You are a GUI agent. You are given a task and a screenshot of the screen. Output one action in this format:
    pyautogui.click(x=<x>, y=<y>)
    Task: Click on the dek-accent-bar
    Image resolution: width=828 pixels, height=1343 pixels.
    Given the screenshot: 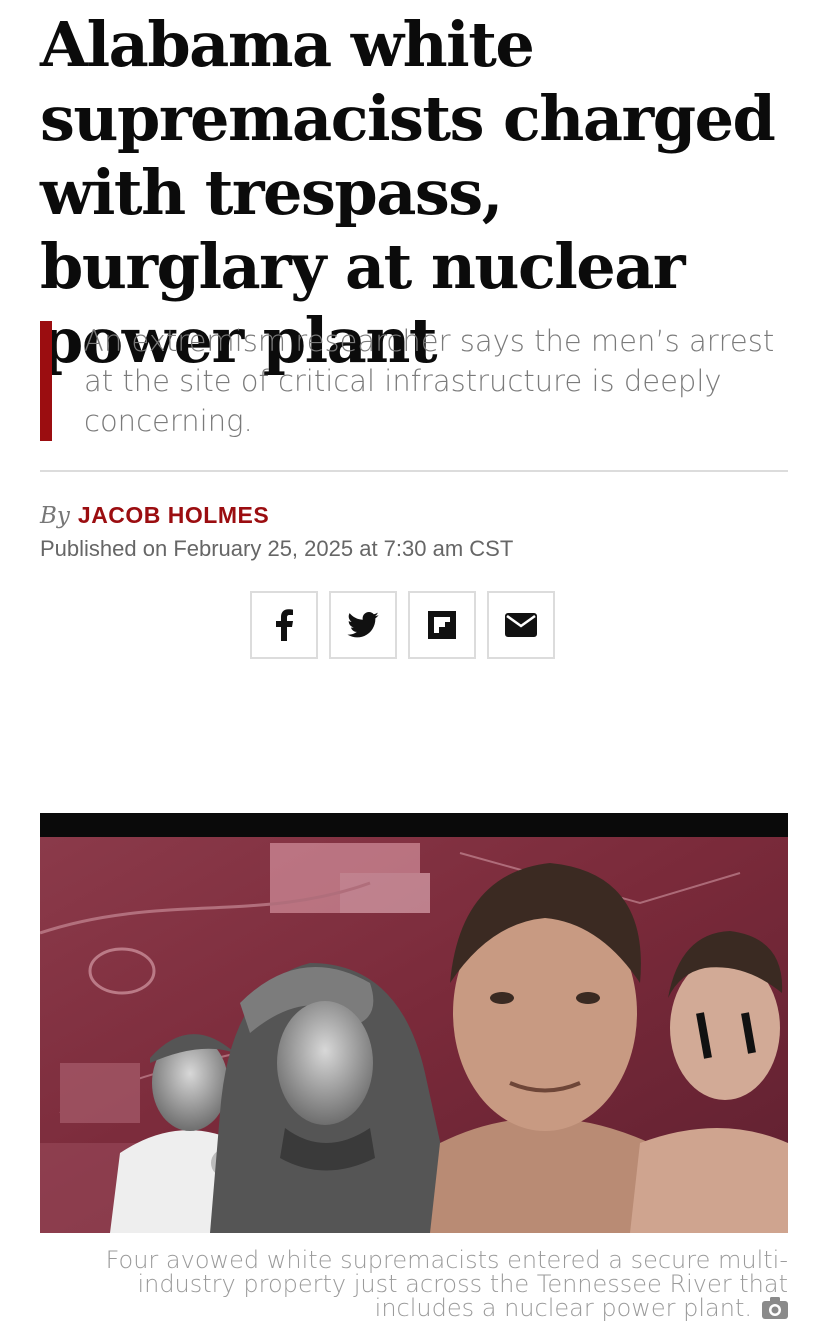 What is the action you would take?
    pyautogui.click(x=46, y=381)
    